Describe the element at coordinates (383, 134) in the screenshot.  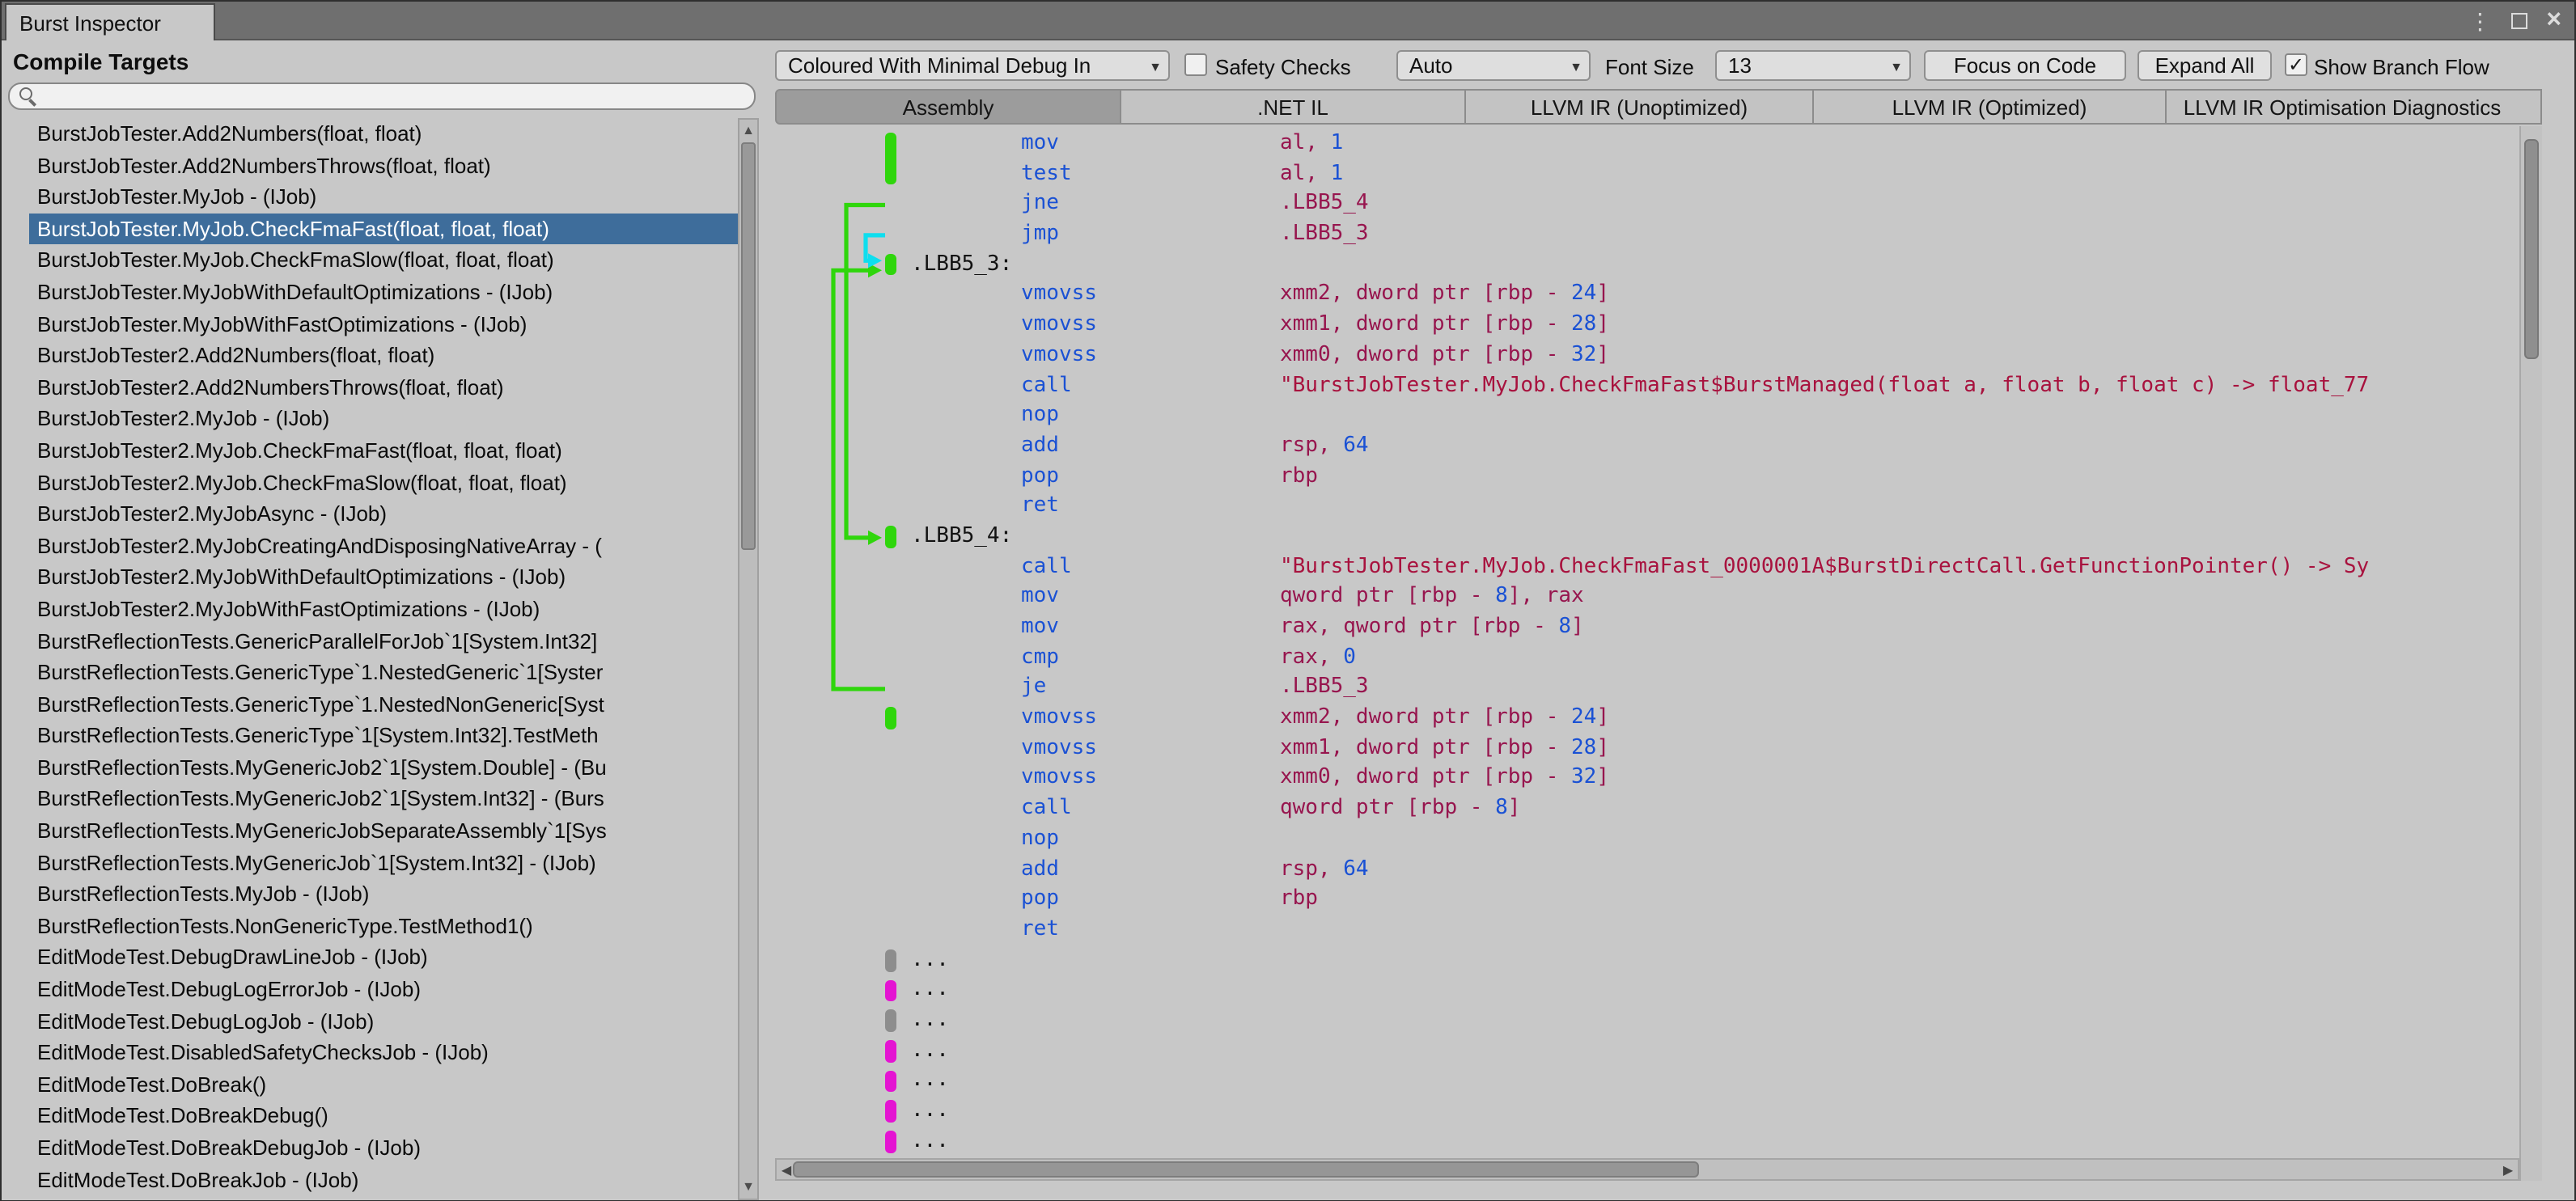
I see `list-item: BurstJobTester.Add2Numbers(float, float)` at that location.